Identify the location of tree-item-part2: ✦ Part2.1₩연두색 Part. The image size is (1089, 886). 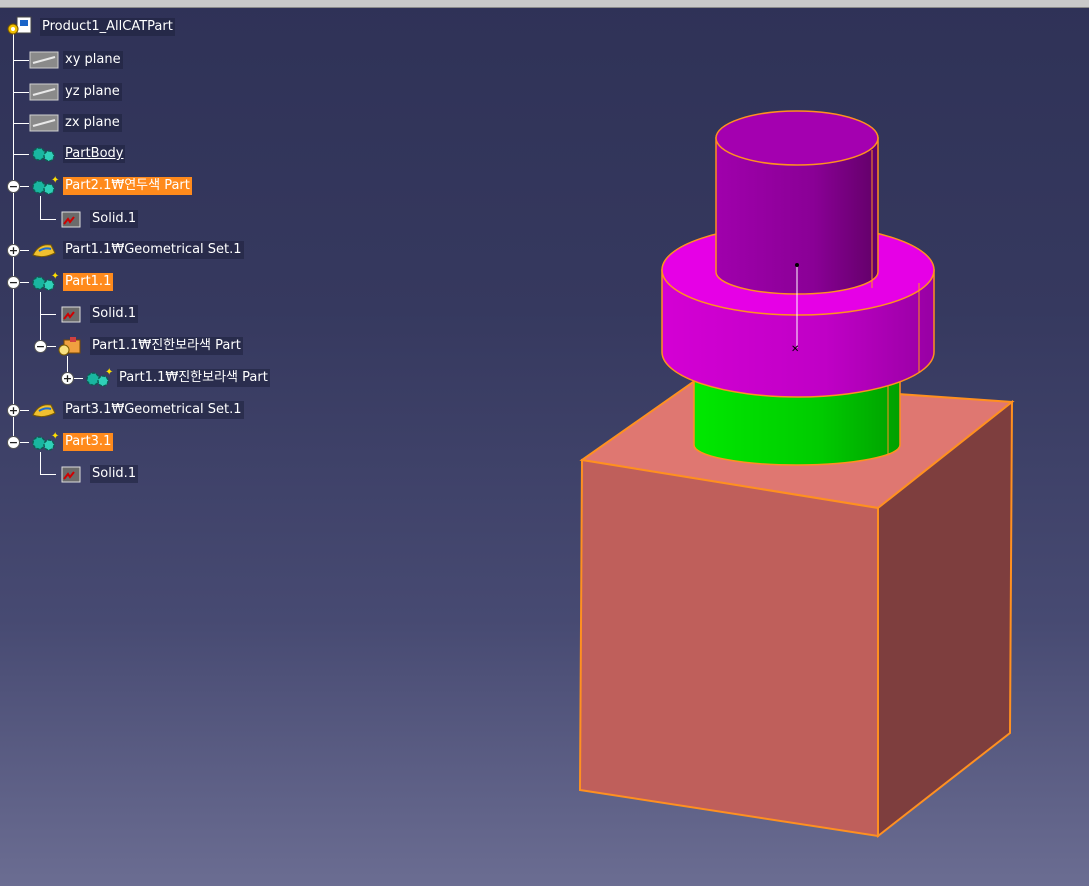
(110, 186).